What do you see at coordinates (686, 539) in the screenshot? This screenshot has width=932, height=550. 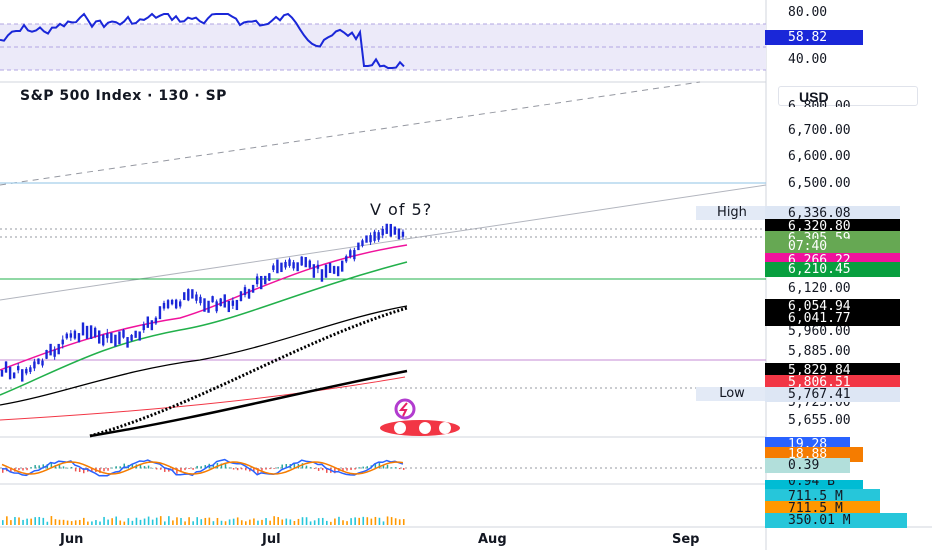 I see `month-sep: Sep` at bounding box center [686, 539].